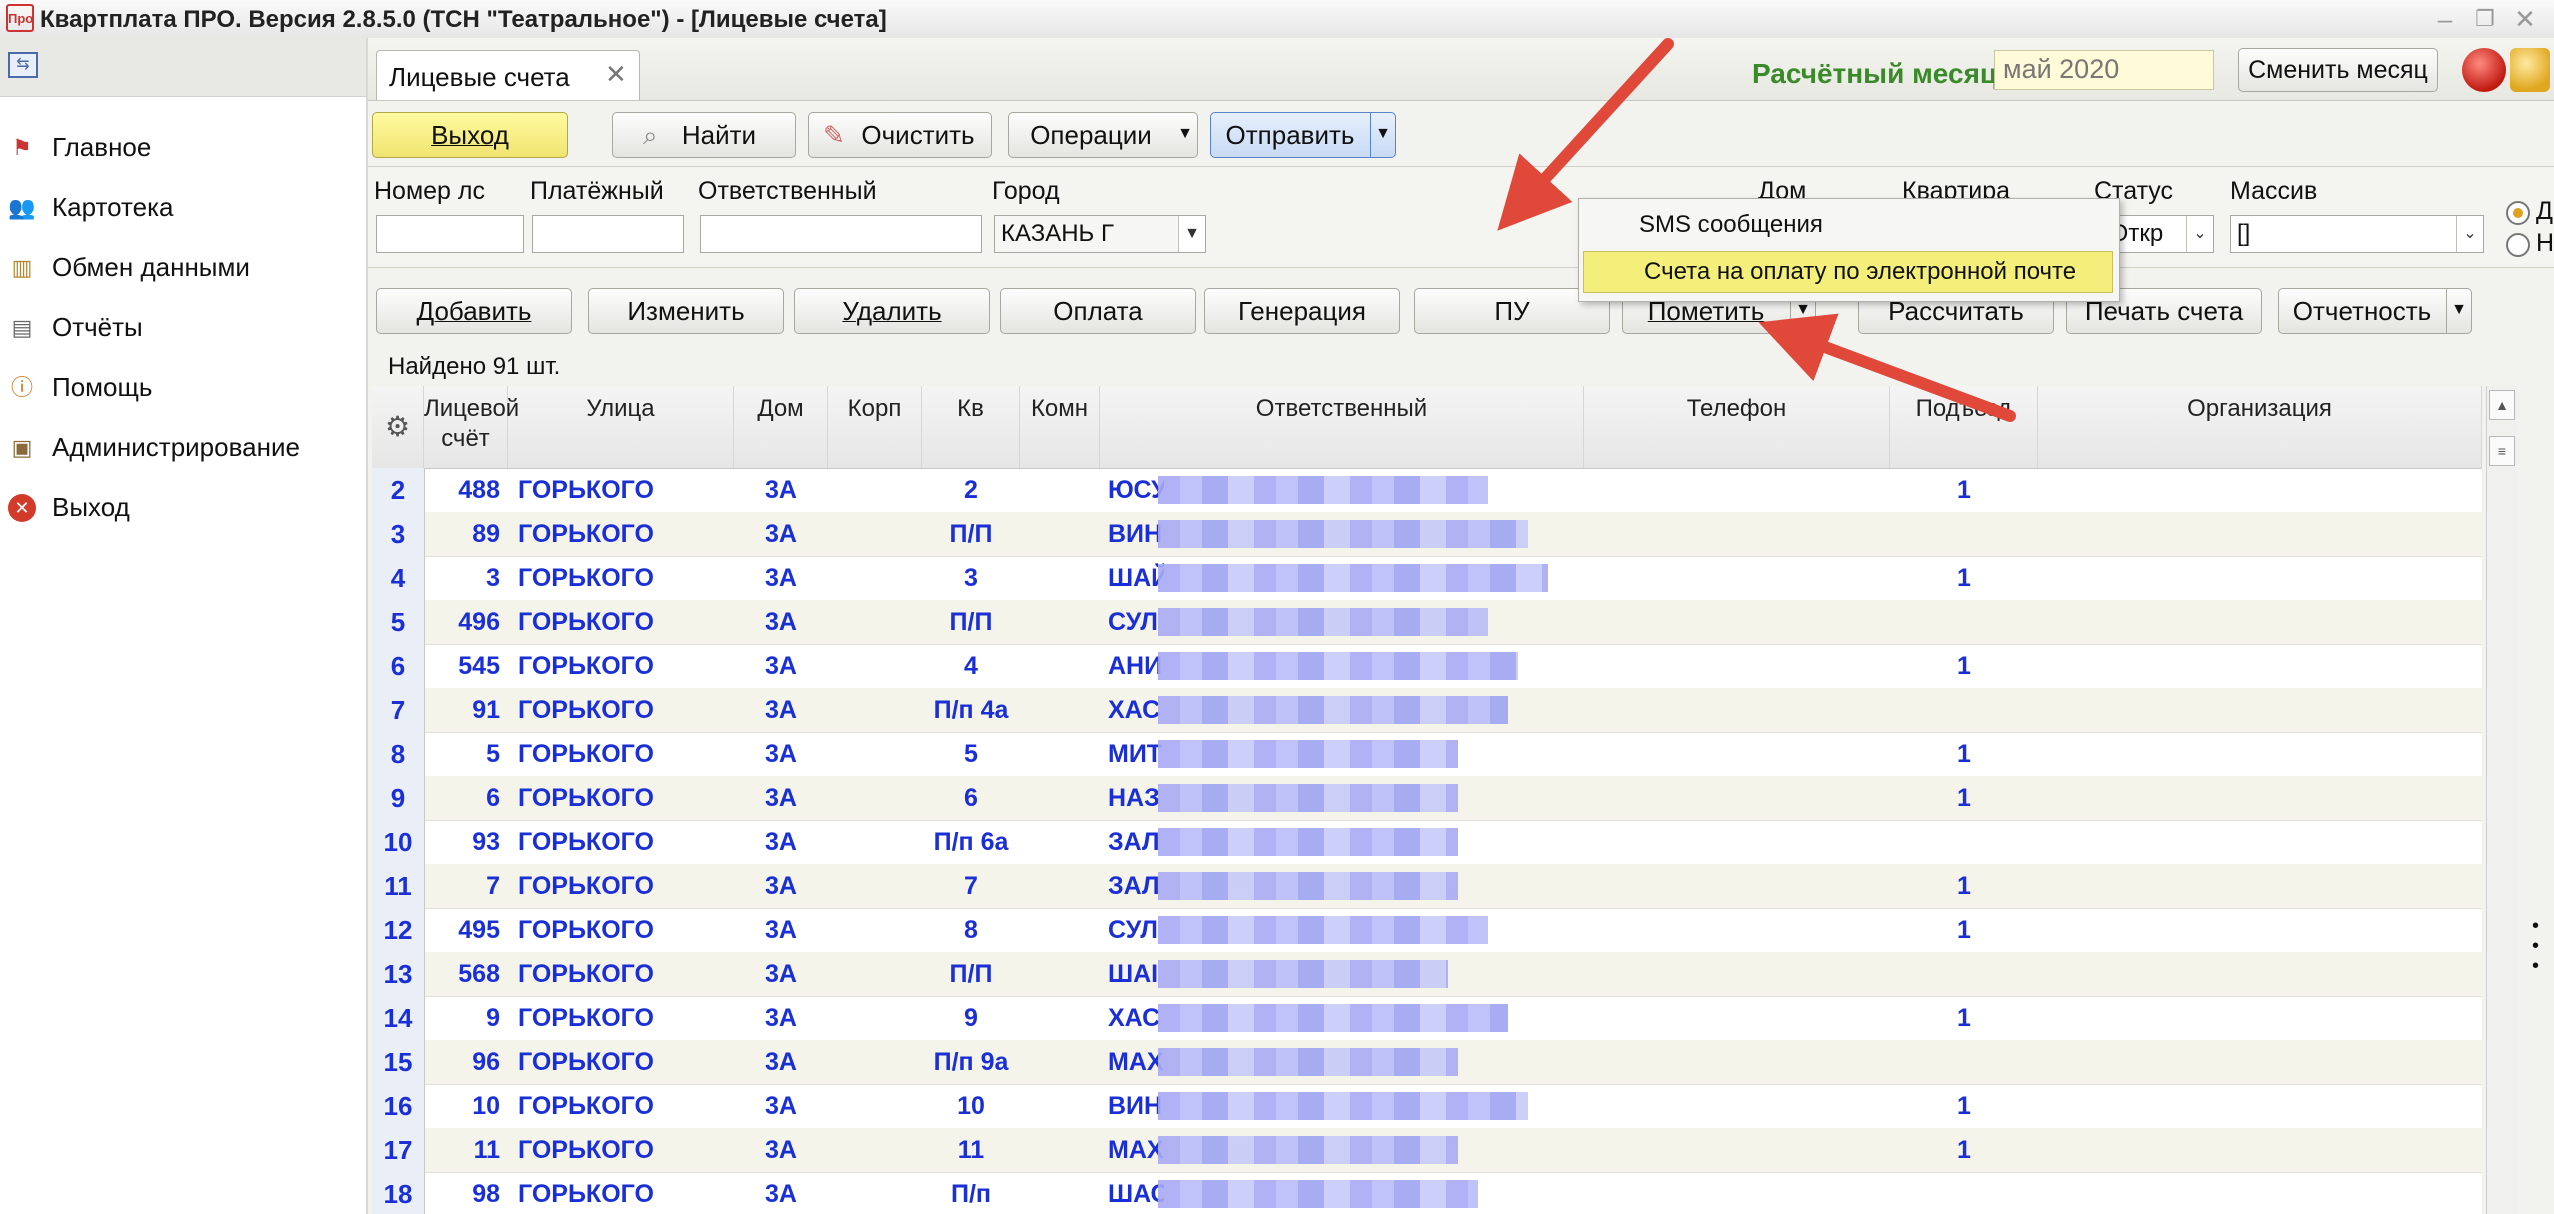 This screenshot has height=1214, width=2554. I want to click on cell-responsible: ХАС, so click(1134, 710).